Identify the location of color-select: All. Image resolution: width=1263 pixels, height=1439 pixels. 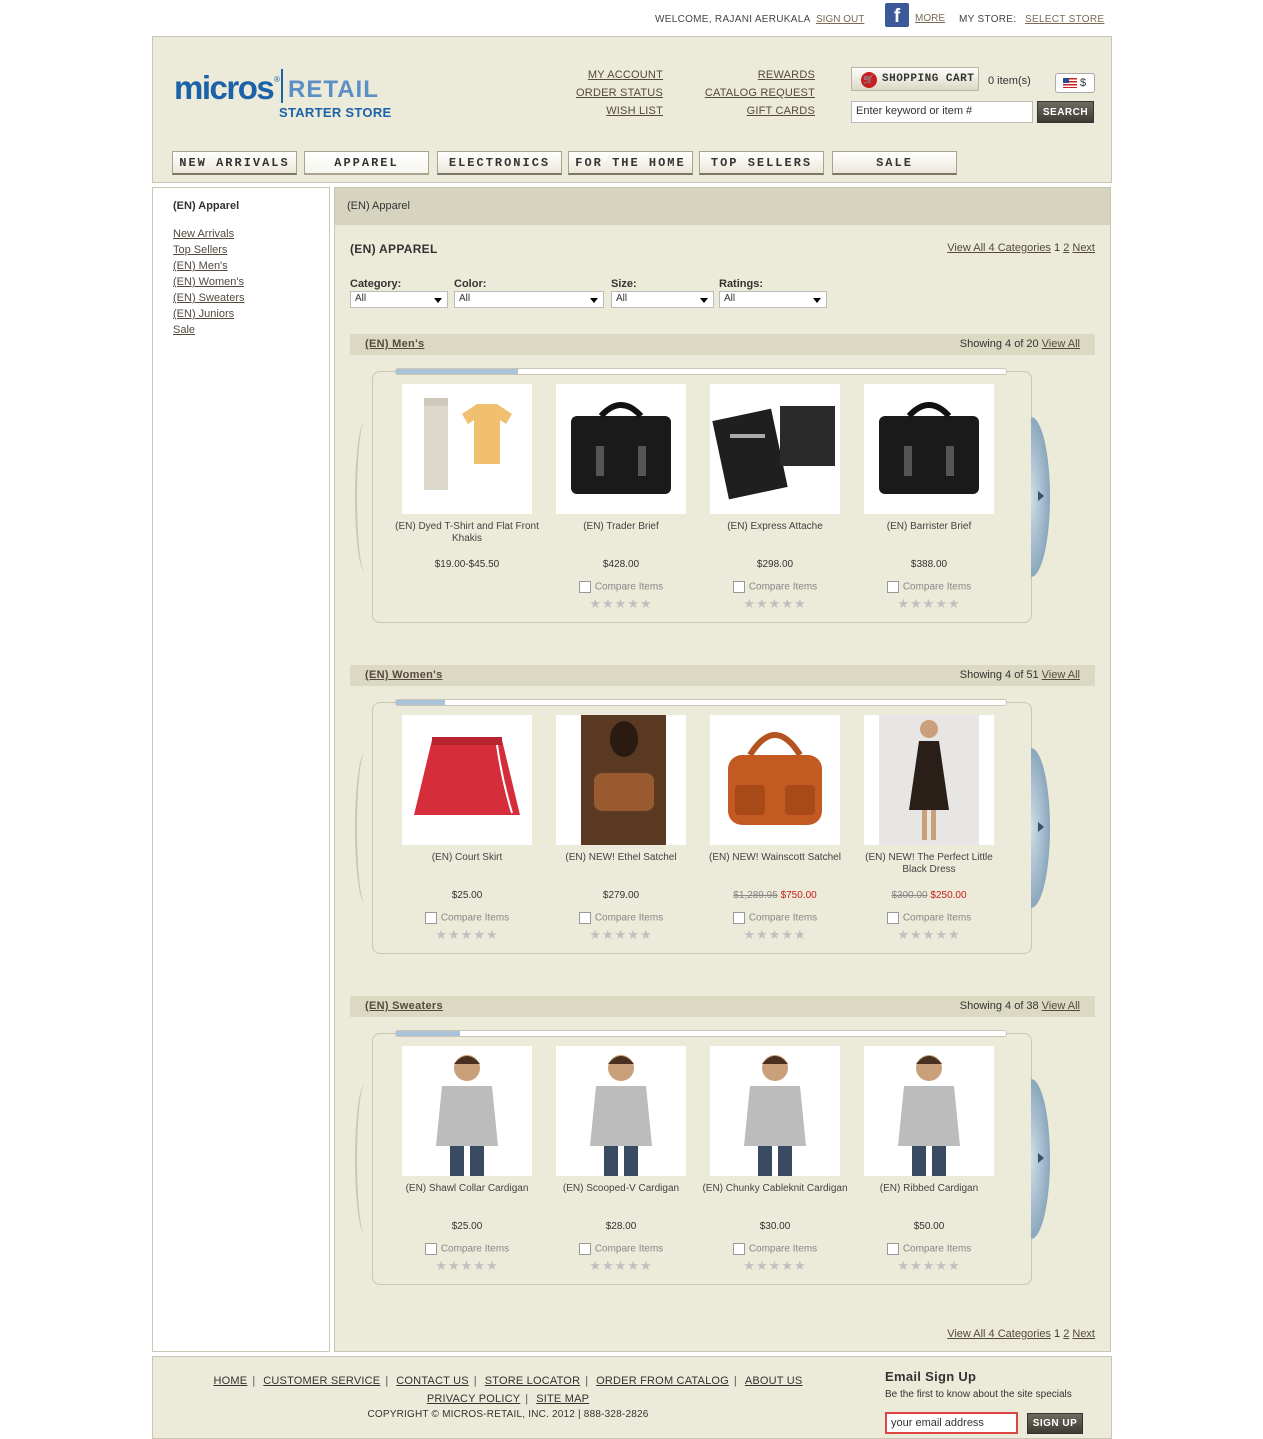
(529, 299).